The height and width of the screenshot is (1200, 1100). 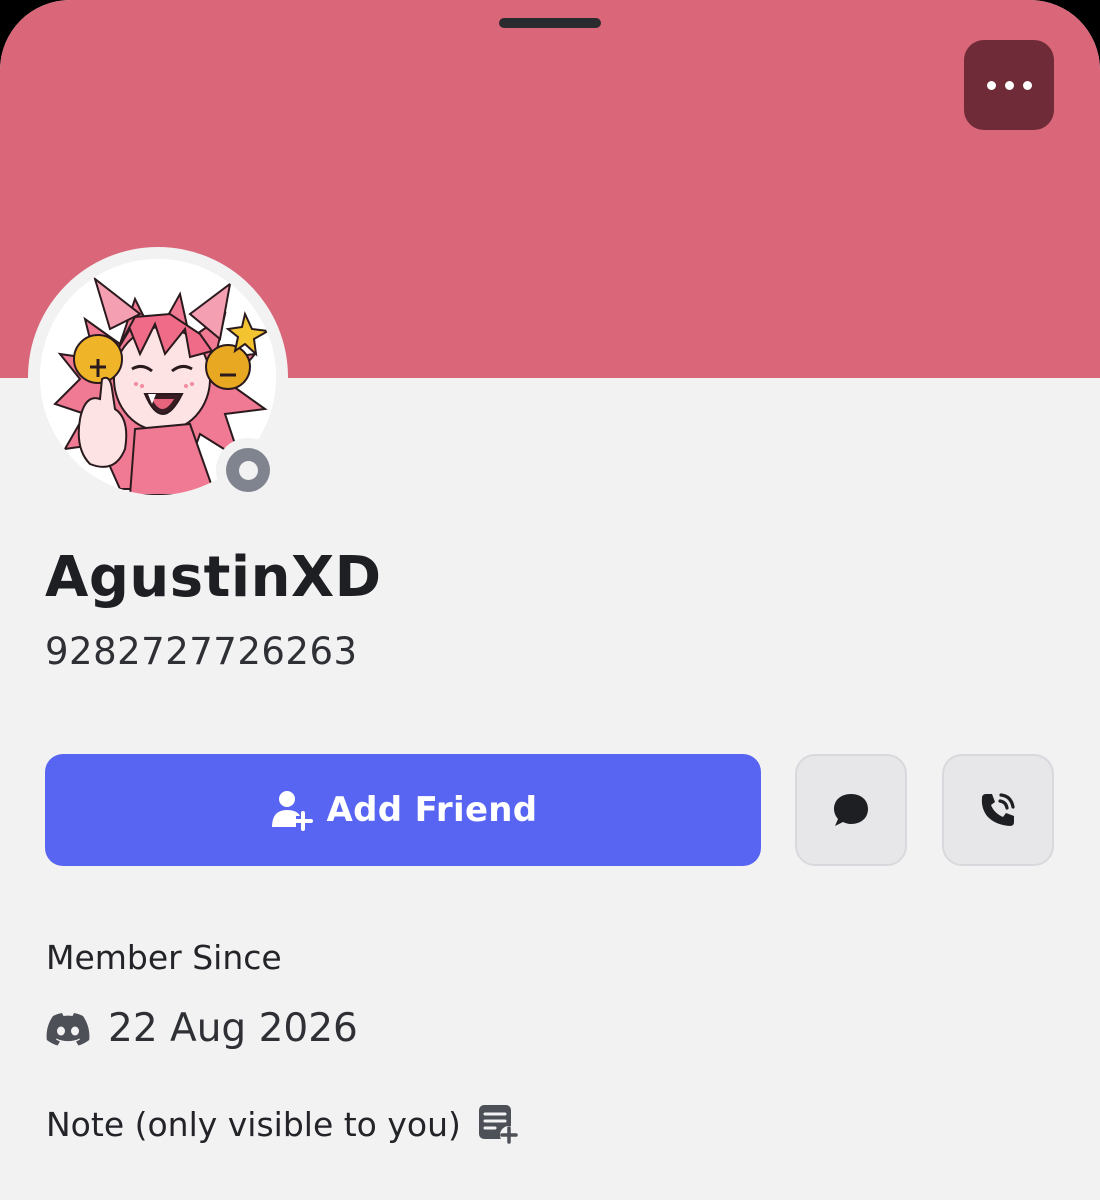 What do you see at coordinates (201, 651) in the screenshot?
I see `username: 9282727726263` at bounding box center [201, 651].